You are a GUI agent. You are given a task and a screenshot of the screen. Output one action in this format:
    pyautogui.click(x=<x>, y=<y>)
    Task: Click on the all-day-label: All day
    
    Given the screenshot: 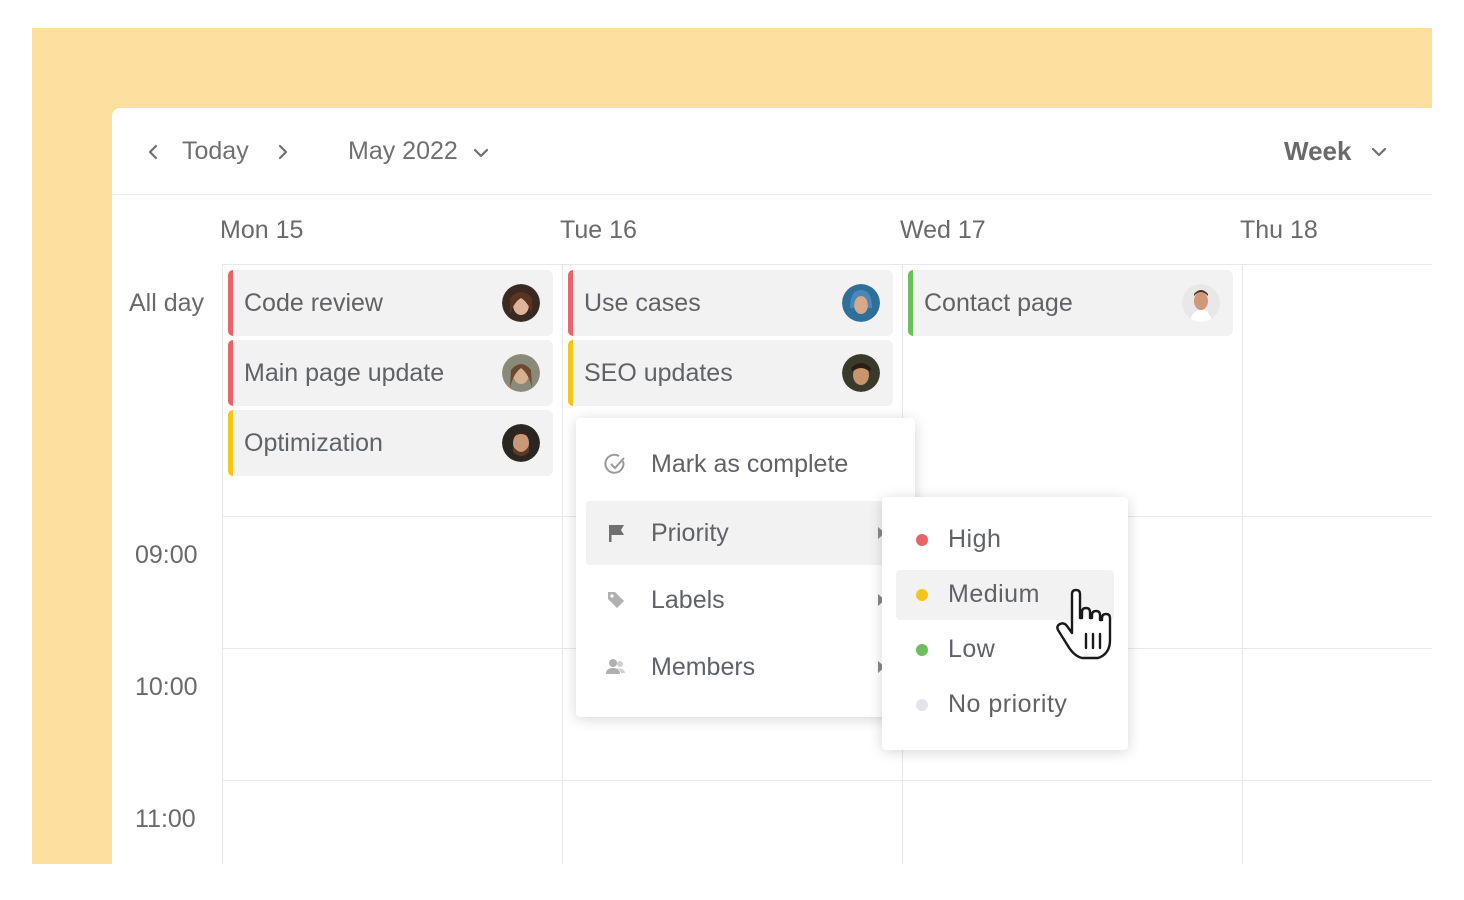 What is the action you would take?
    pyautogui.click(x=167, y=303)
    